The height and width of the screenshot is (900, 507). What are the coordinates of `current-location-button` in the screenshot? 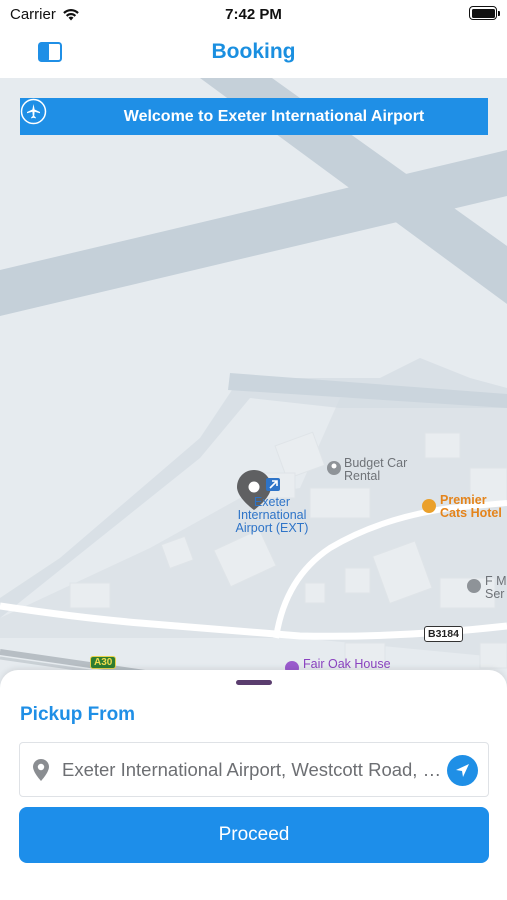 It's located at (462, 770).